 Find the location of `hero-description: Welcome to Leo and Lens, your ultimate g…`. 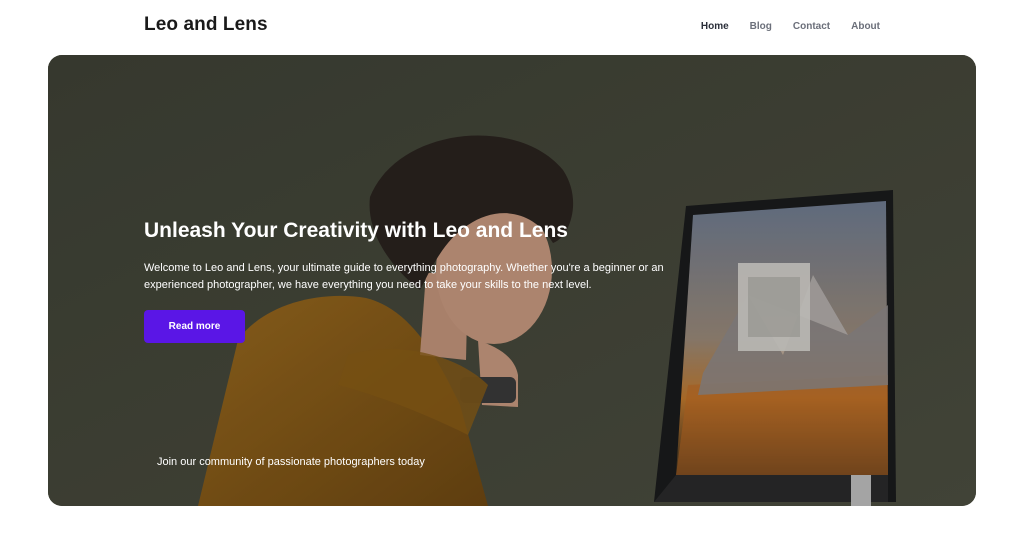

hero-description: Welcome to Leo and Lens, your ultimate g… is located at coordinates (404, 276).